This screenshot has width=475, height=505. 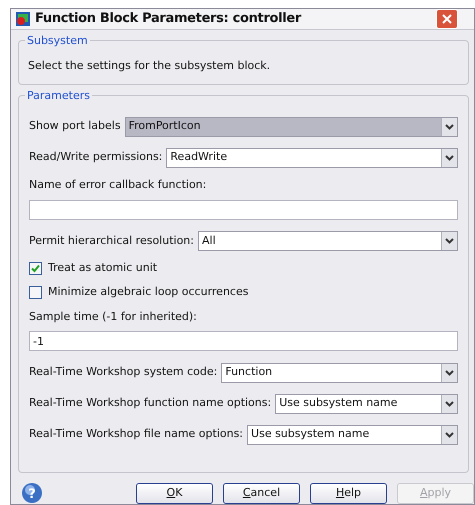 I want to click on close-icon, so click(x=447, y=19).